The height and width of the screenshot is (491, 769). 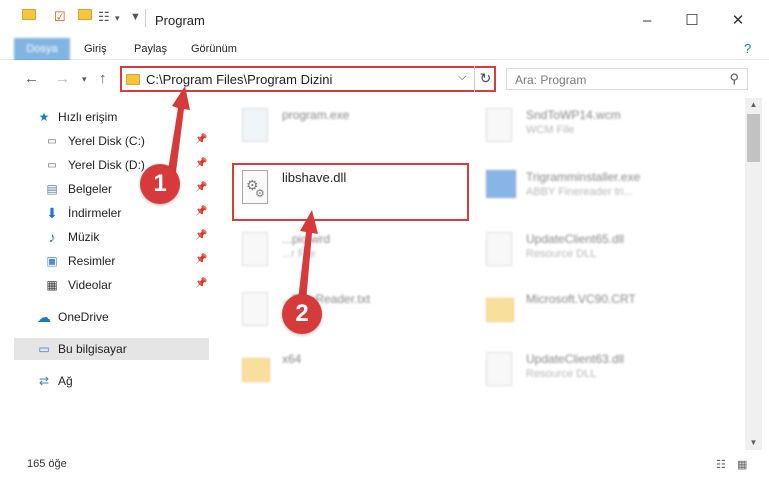 What do you see at coordinates (501, 188) in the screenshot?
I see `installer-icon` at bounding box center [501, 188].